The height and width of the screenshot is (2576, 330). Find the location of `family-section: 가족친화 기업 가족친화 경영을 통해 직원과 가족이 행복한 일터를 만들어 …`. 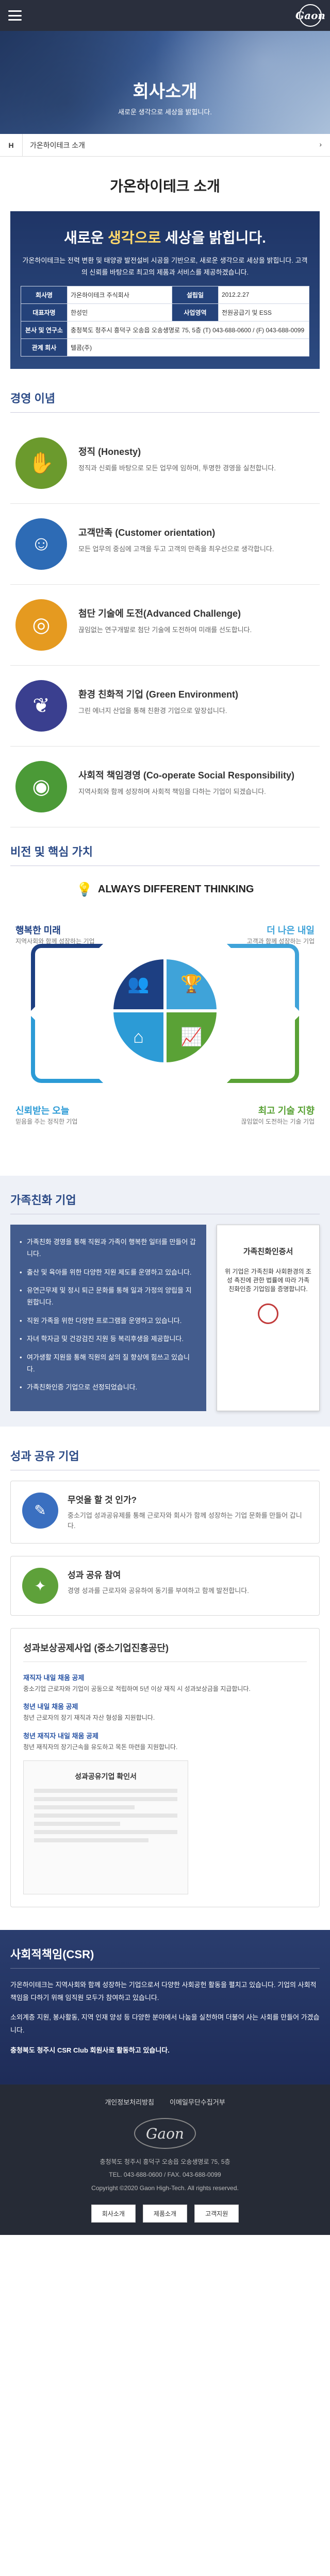

family-section: 가족친화 기업 가족친화 경영을 통해 직원과 가족이 행복한 일터를 만들어 … is located at coordinates (165, 1301).